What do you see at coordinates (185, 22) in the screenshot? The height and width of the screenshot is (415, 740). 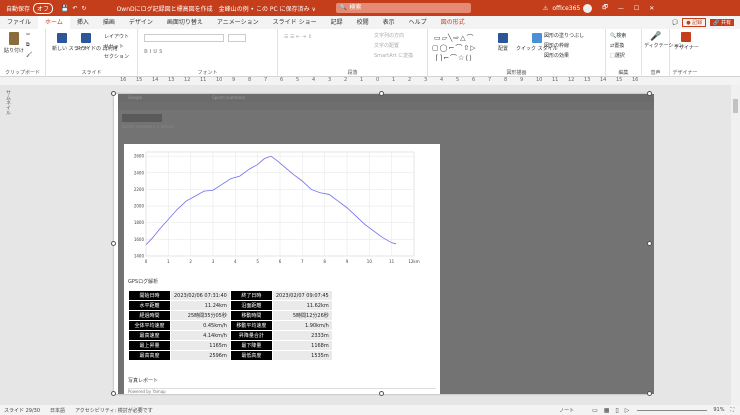 I see `tab-transitions: 画面切り替え` at bounding box center [185, 22].